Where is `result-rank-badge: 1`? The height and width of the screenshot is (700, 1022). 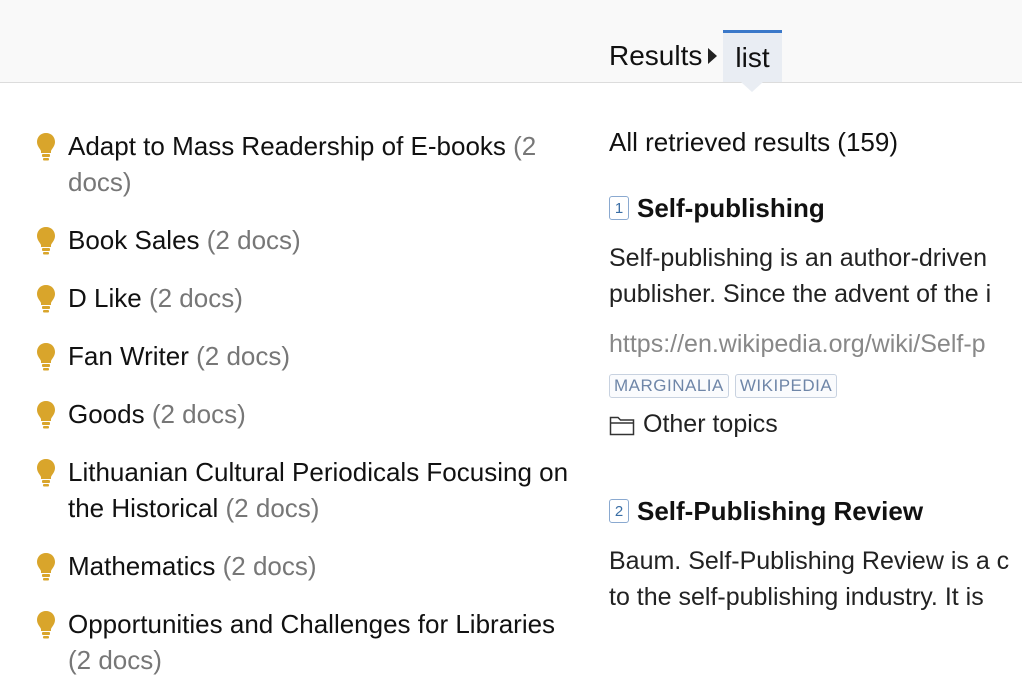 result-rank-badge: 1 is located at coordinates (619, 208).